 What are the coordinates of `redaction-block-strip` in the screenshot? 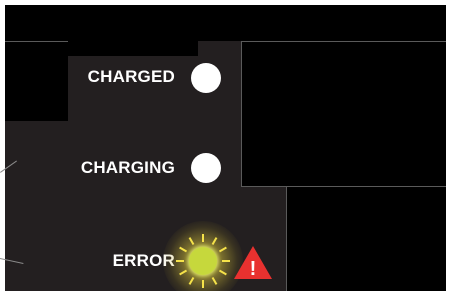 It's located at (133, 48).